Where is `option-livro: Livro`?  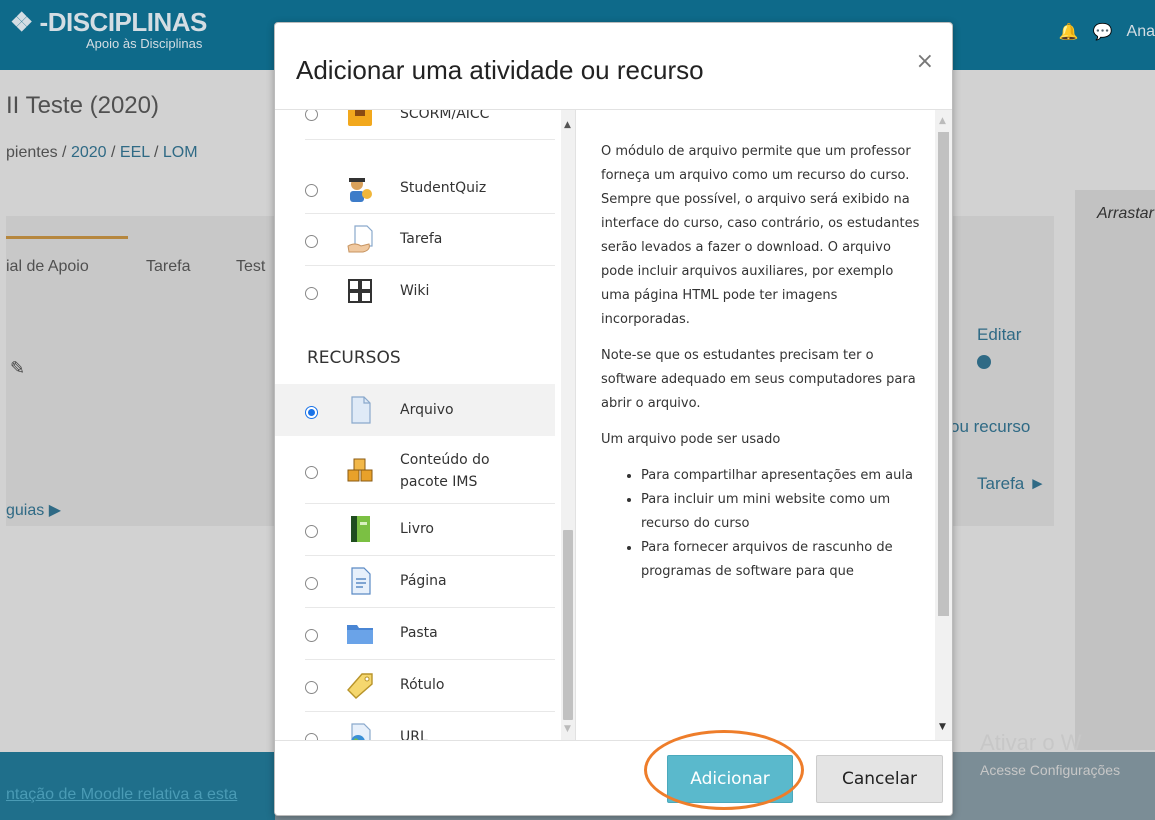 option-livro: Livro is located at coordinates (415, 530).